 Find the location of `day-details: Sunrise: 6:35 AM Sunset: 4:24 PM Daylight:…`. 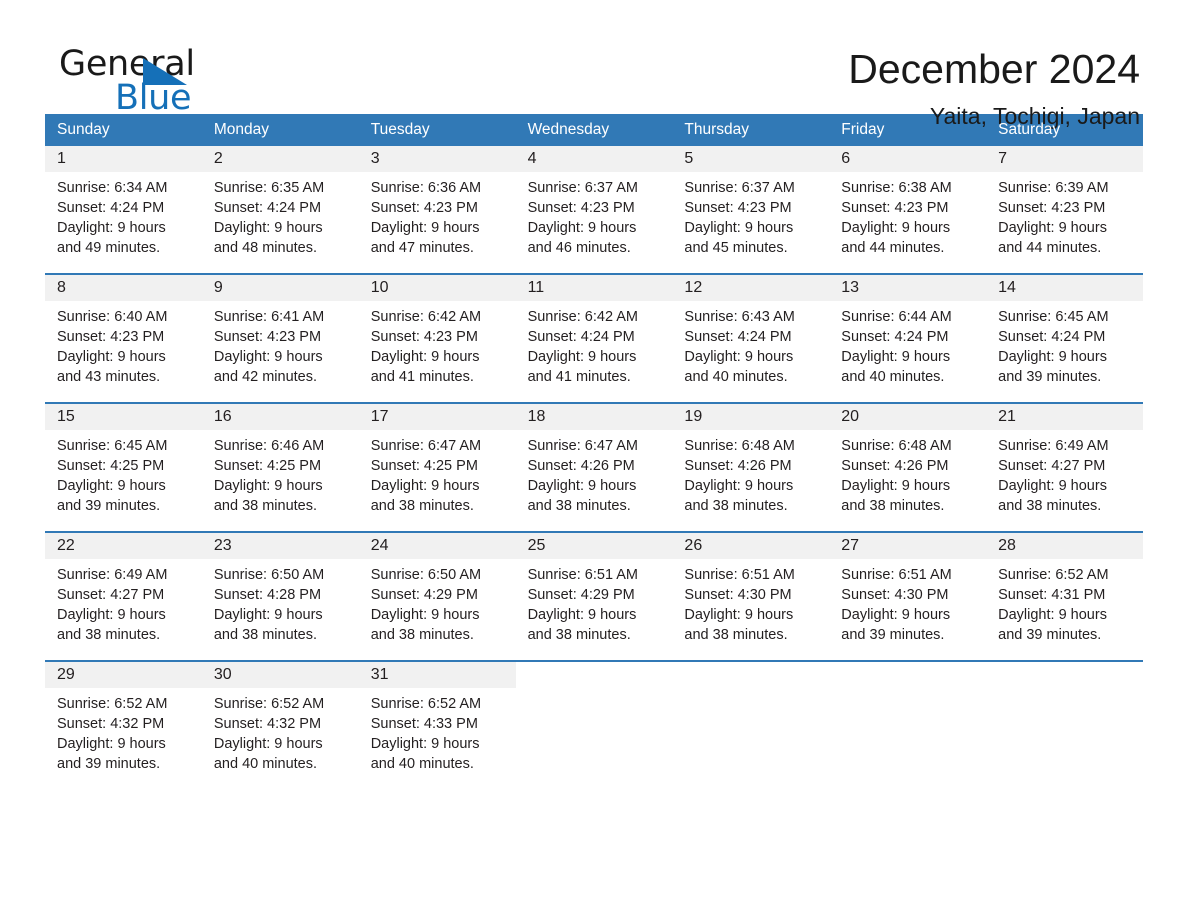

day-details: Sunrise: 6:35 AM Sunset: 4:24 PM Daylight:… is located at coordinates (280, 215).